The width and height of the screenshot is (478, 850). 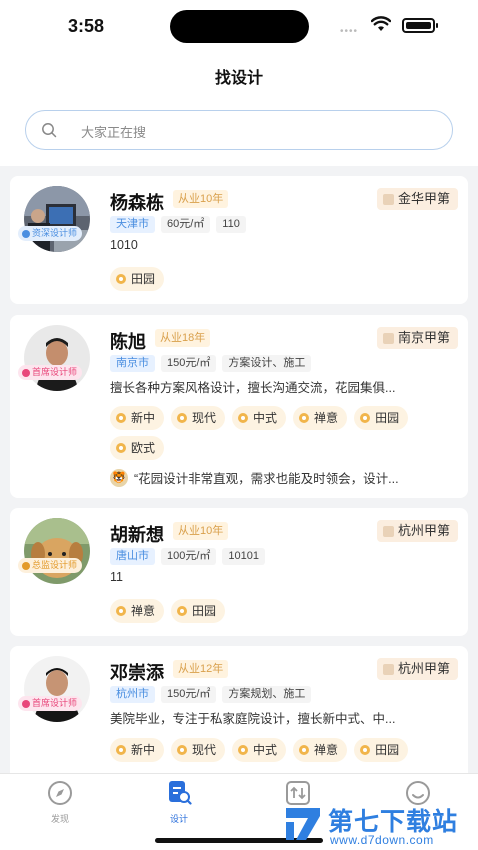 What do you see at coordinates (239, 130) in the screenshot?
I see `search-input: 大家正在搜` at bounding box center [239, 130].